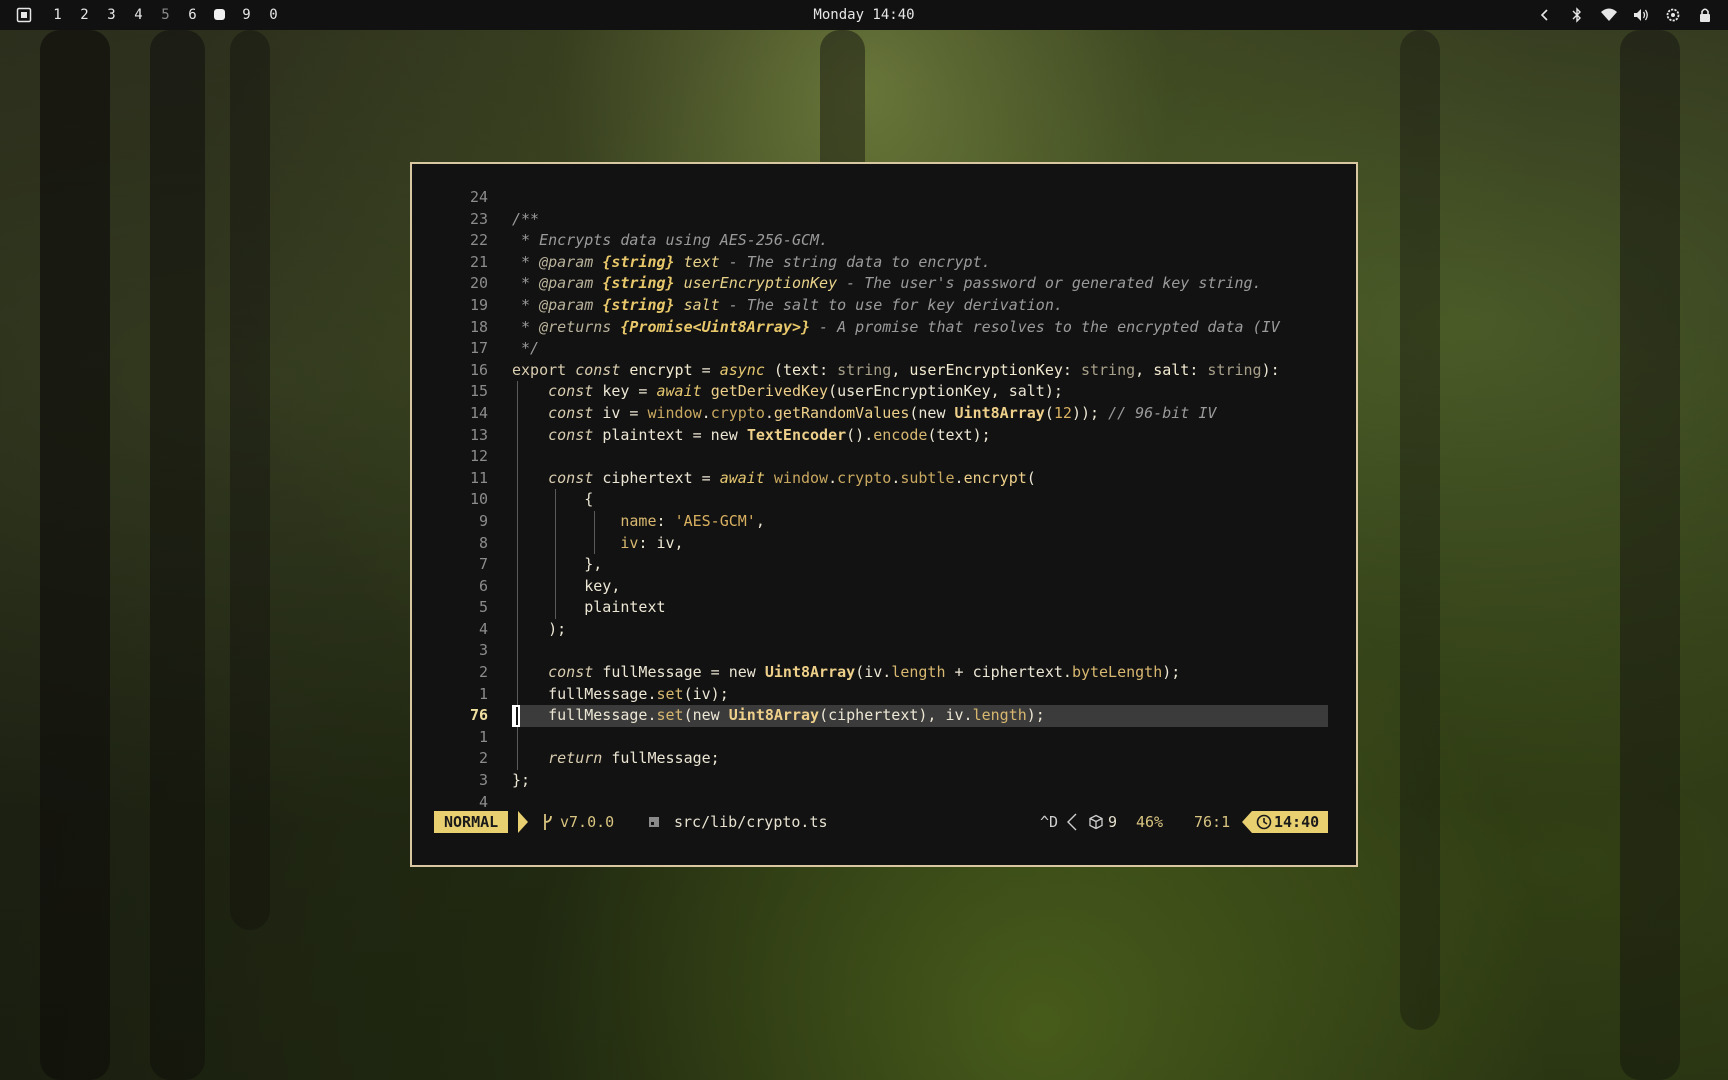  I want to click on code-line: 9 name: 'AES-GCM',, so click(884, 521).